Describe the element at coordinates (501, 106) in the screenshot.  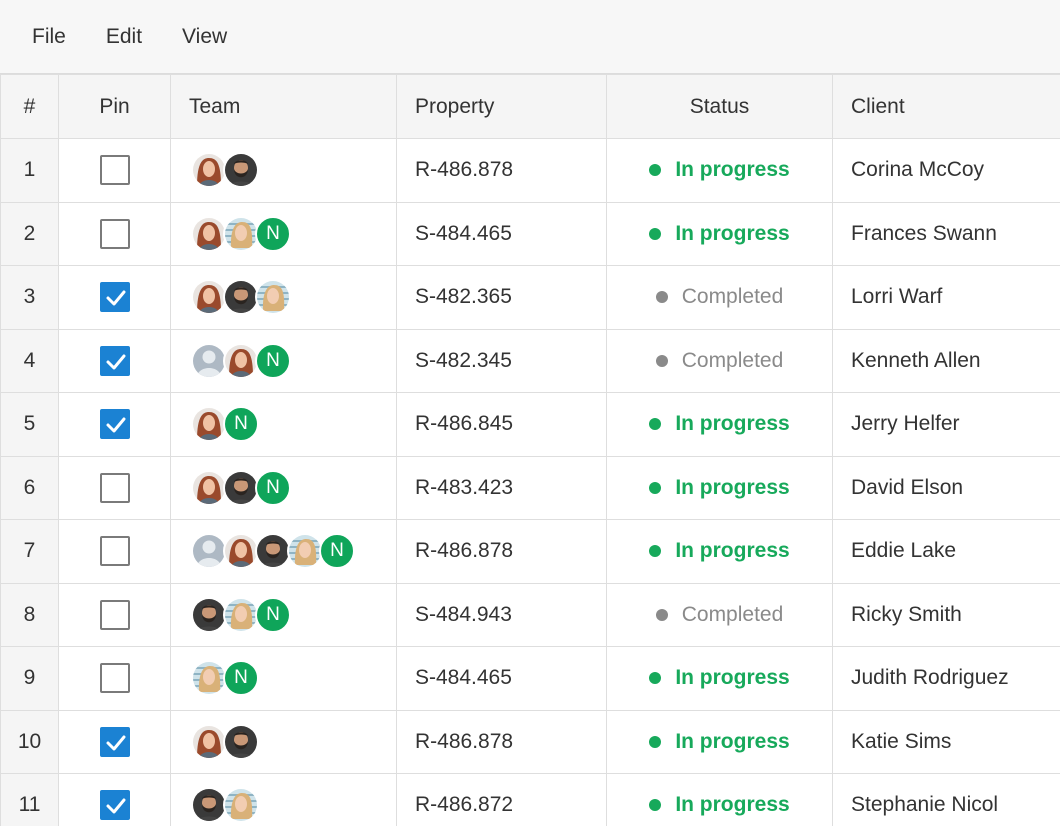
I see `column-header-property: Property` at that location.